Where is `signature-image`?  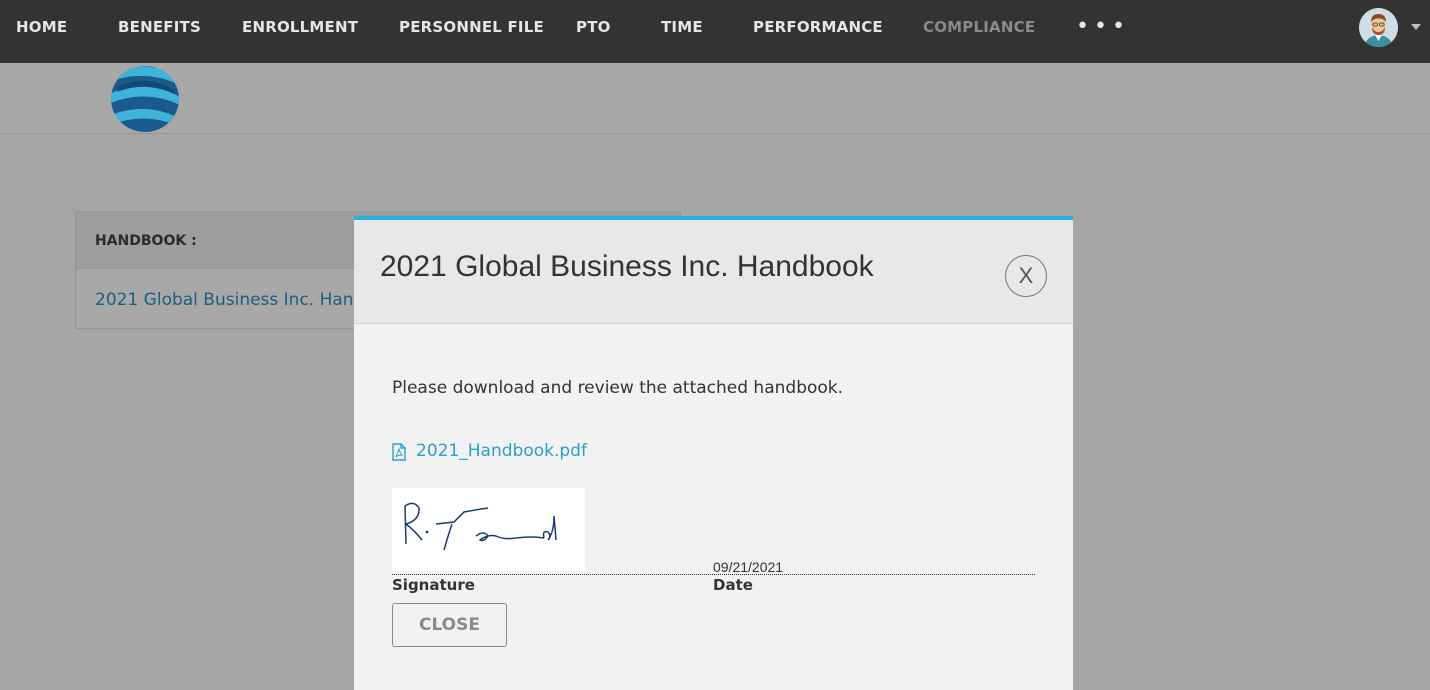
signature-image is located at coordinates (488, 529).